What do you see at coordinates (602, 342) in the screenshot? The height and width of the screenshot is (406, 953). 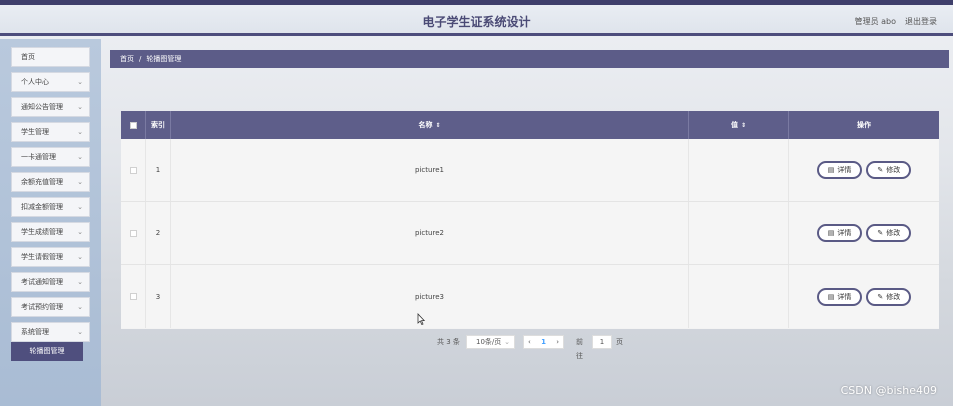 I see `goto-page-input: 1` at bounding box center [602, 342].